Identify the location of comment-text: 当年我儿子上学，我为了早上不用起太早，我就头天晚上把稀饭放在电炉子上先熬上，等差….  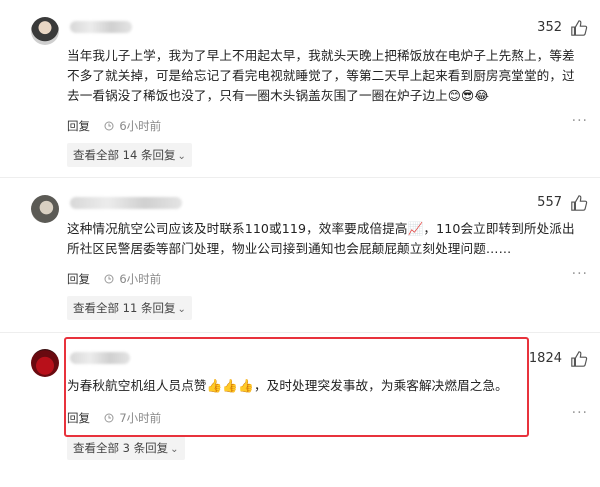
(321, 75).